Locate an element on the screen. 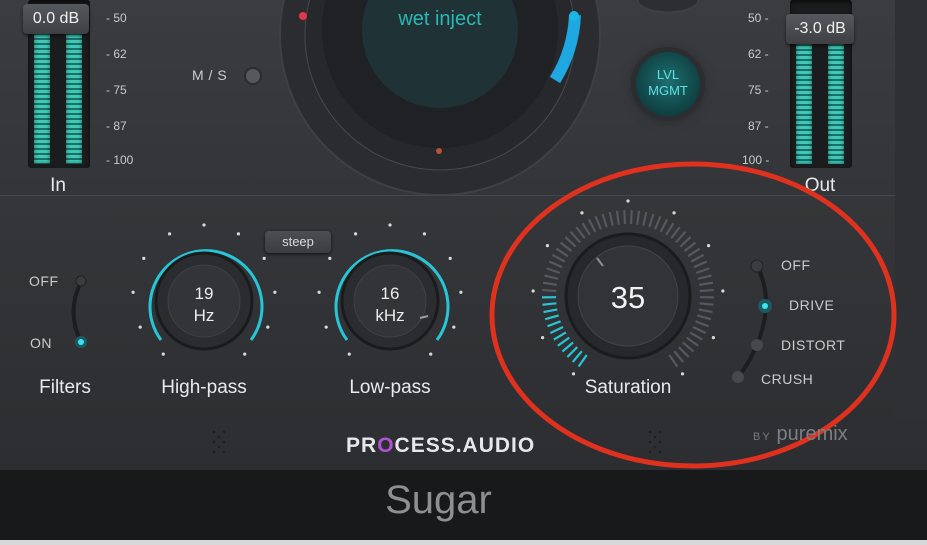  brand-part: CESS.AUDIO is located at coordinates (465, 445).